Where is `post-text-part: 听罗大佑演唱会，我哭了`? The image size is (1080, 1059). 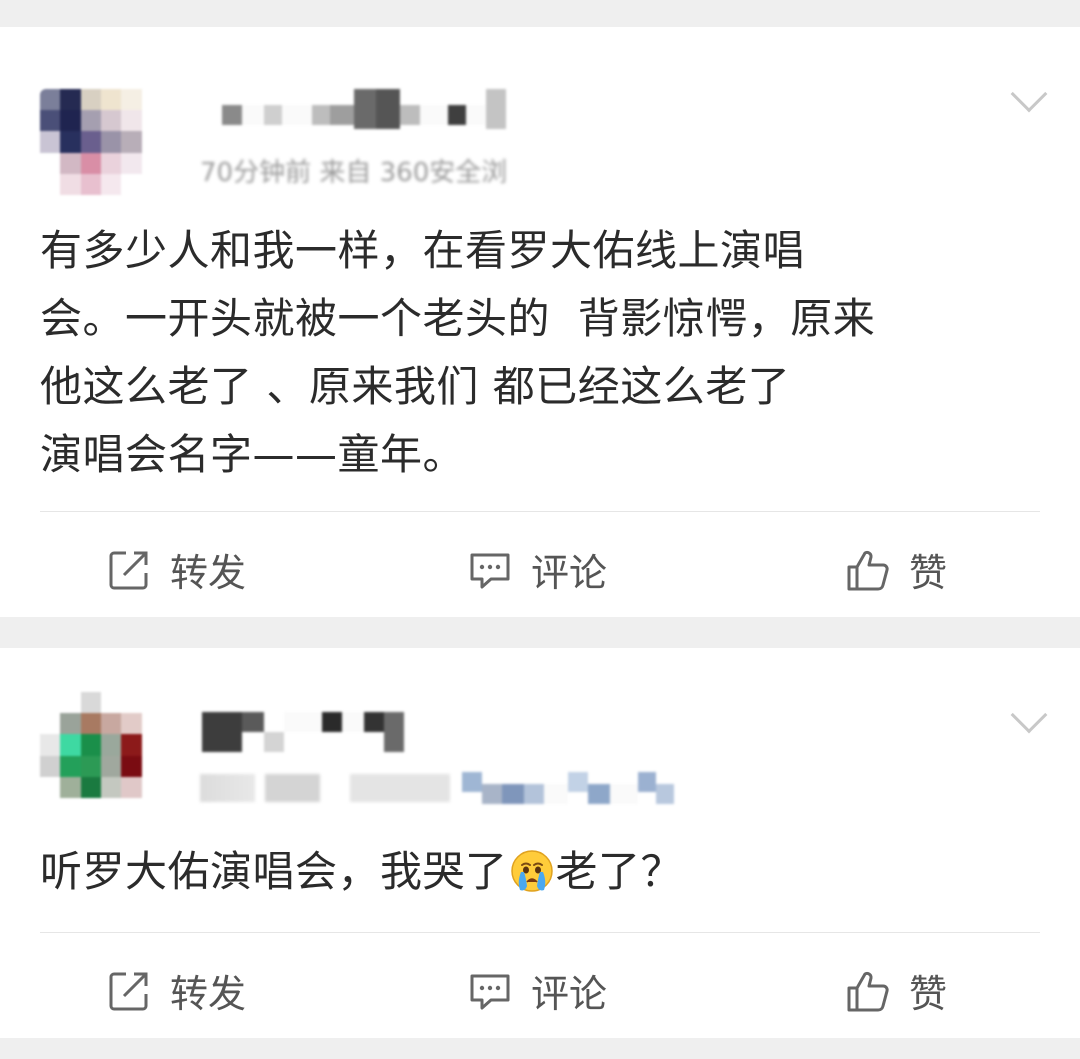 post-text-part: 听罗大佑演唱会，我哭了 is located at coordinates (274, 871).